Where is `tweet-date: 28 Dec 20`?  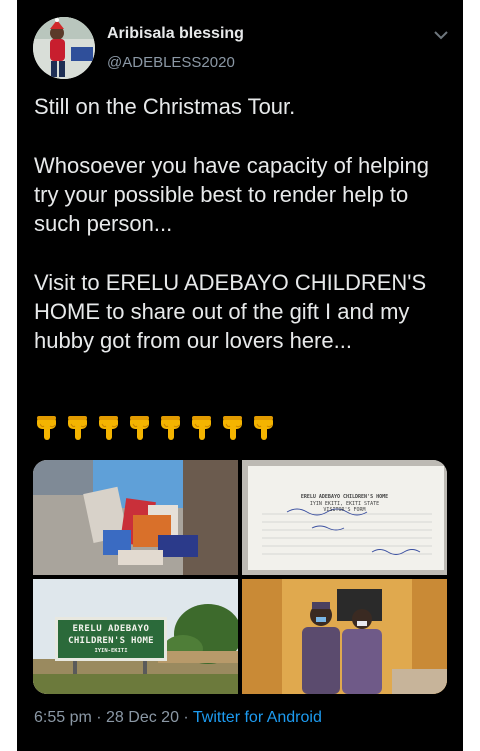
tweet-date: 28 Dec 20 is located at coordinates (142, 717).